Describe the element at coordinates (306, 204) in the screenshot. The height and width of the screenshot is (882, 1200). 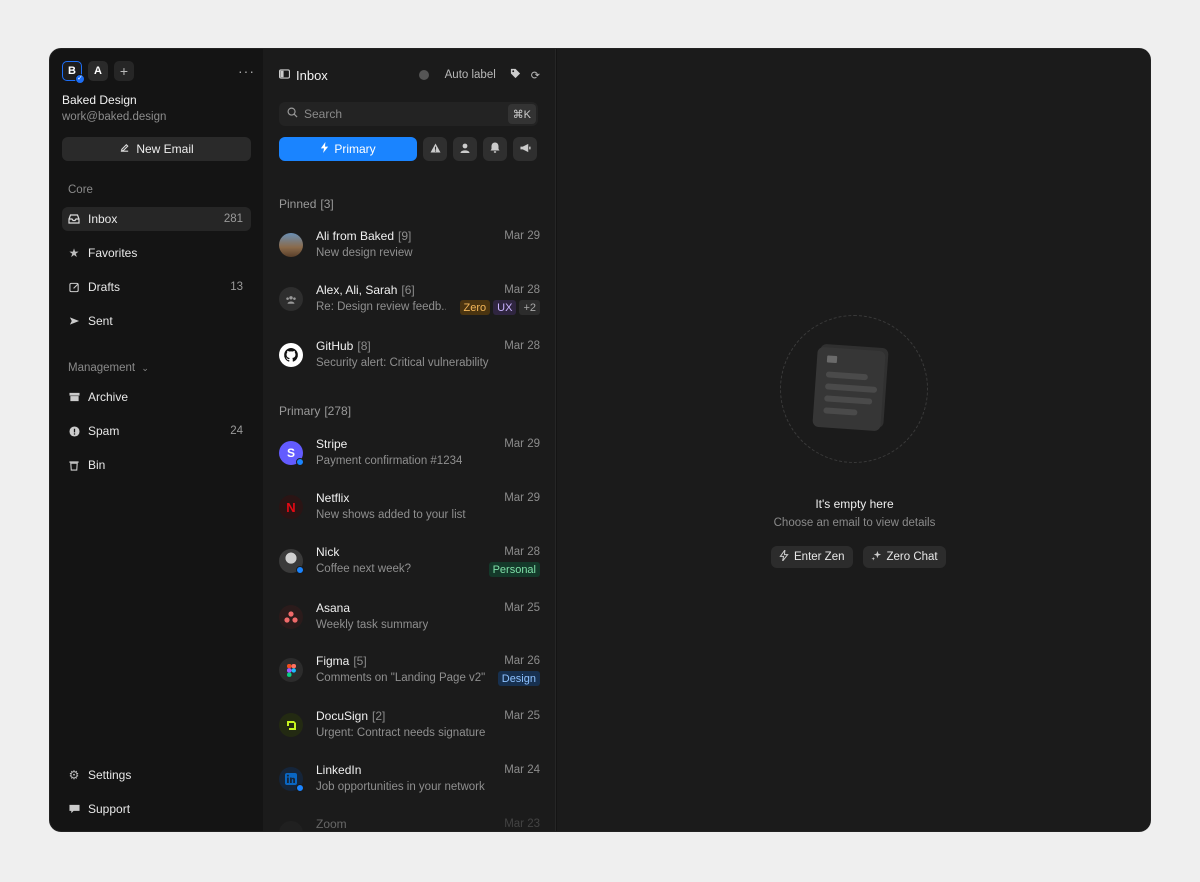
I see `pinned-group-label: Pinned [3]` at that location.